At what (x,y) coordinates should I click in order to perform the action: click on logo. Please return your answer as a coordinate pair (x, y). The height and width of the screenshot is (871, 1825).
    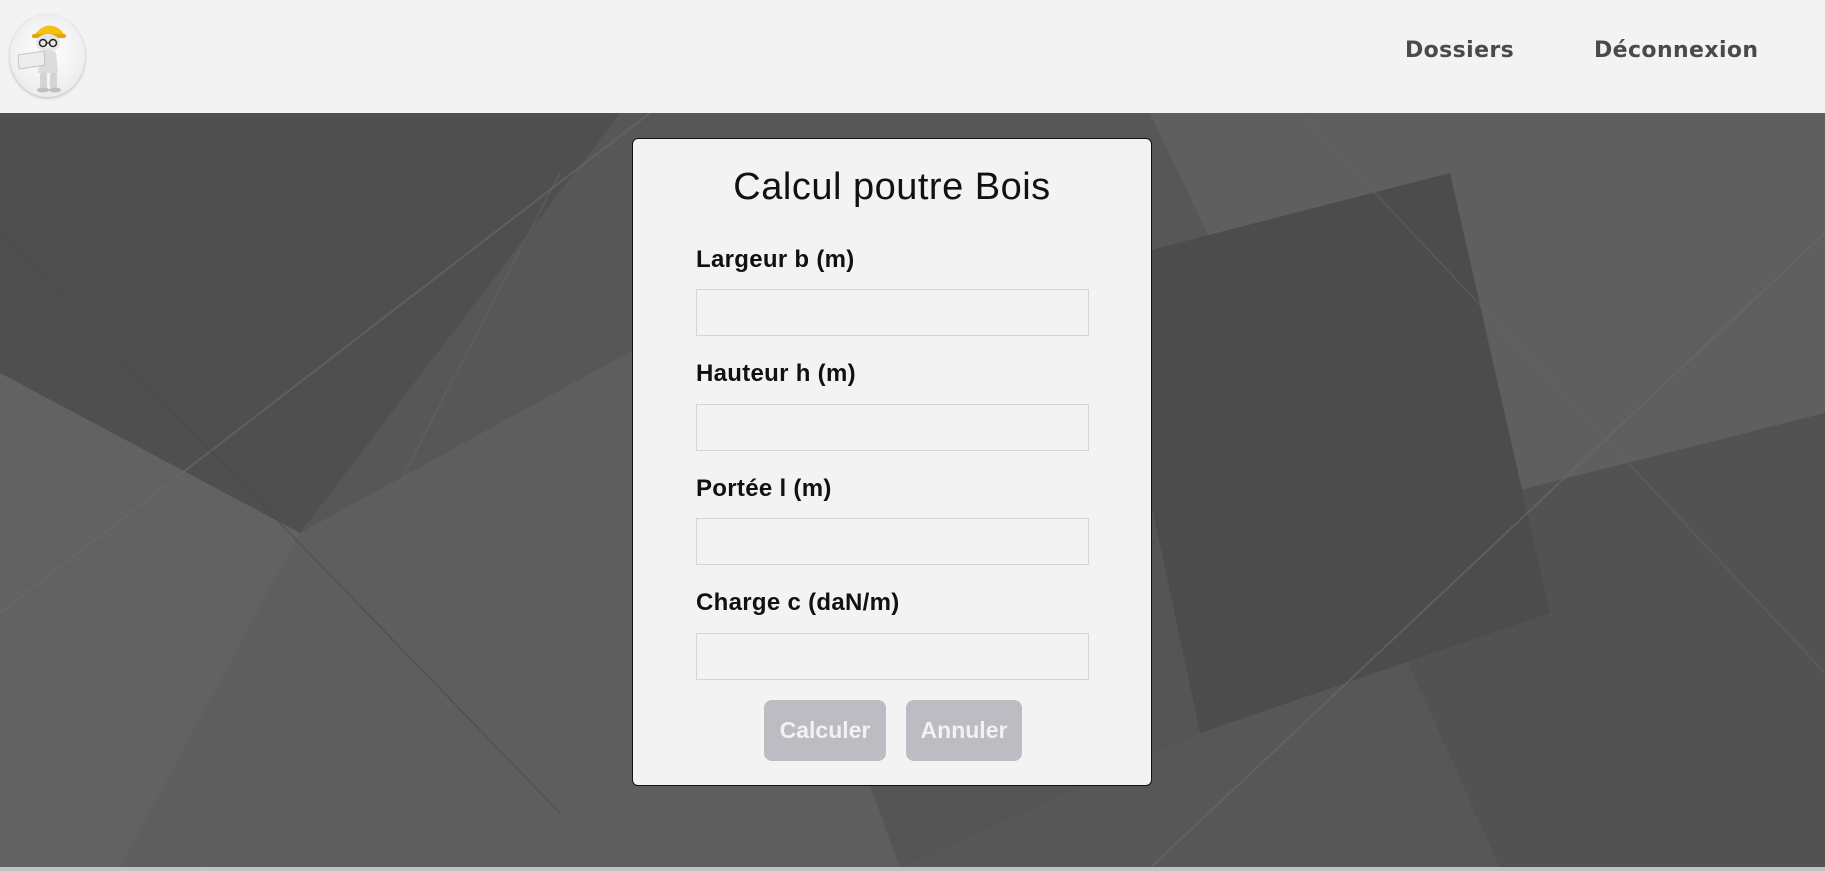
    Looking at the image, I should click on (47, 56).